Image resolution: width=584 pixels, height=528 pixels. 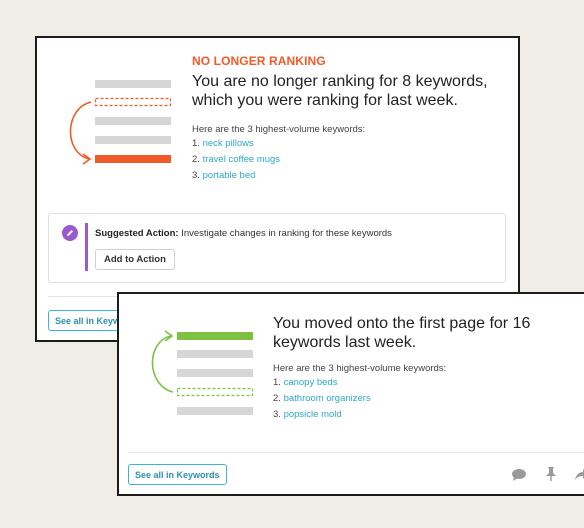 What do you see at coordinates (241, 159) in the screenshot?
I see `keyword-link-travel-coffee-mugs: travel coffee mugs` at bounding box center [241, 159].